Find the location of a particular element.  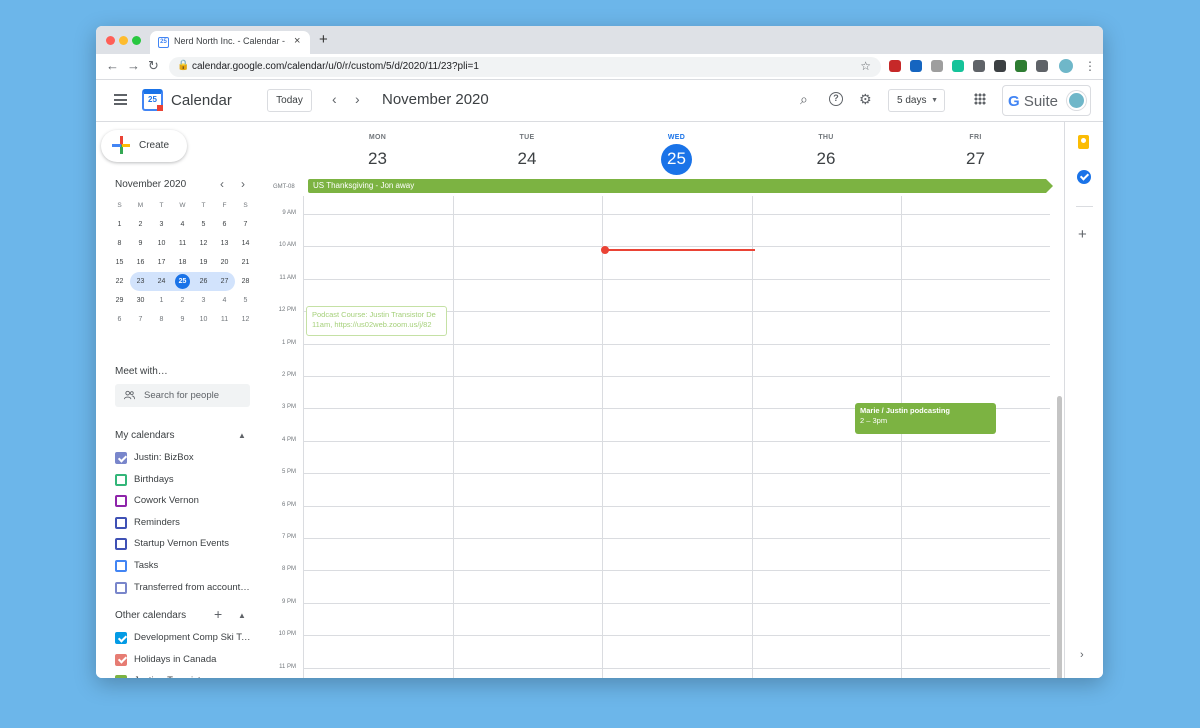

mini-day: 15 is located at coordinates (119, 262).